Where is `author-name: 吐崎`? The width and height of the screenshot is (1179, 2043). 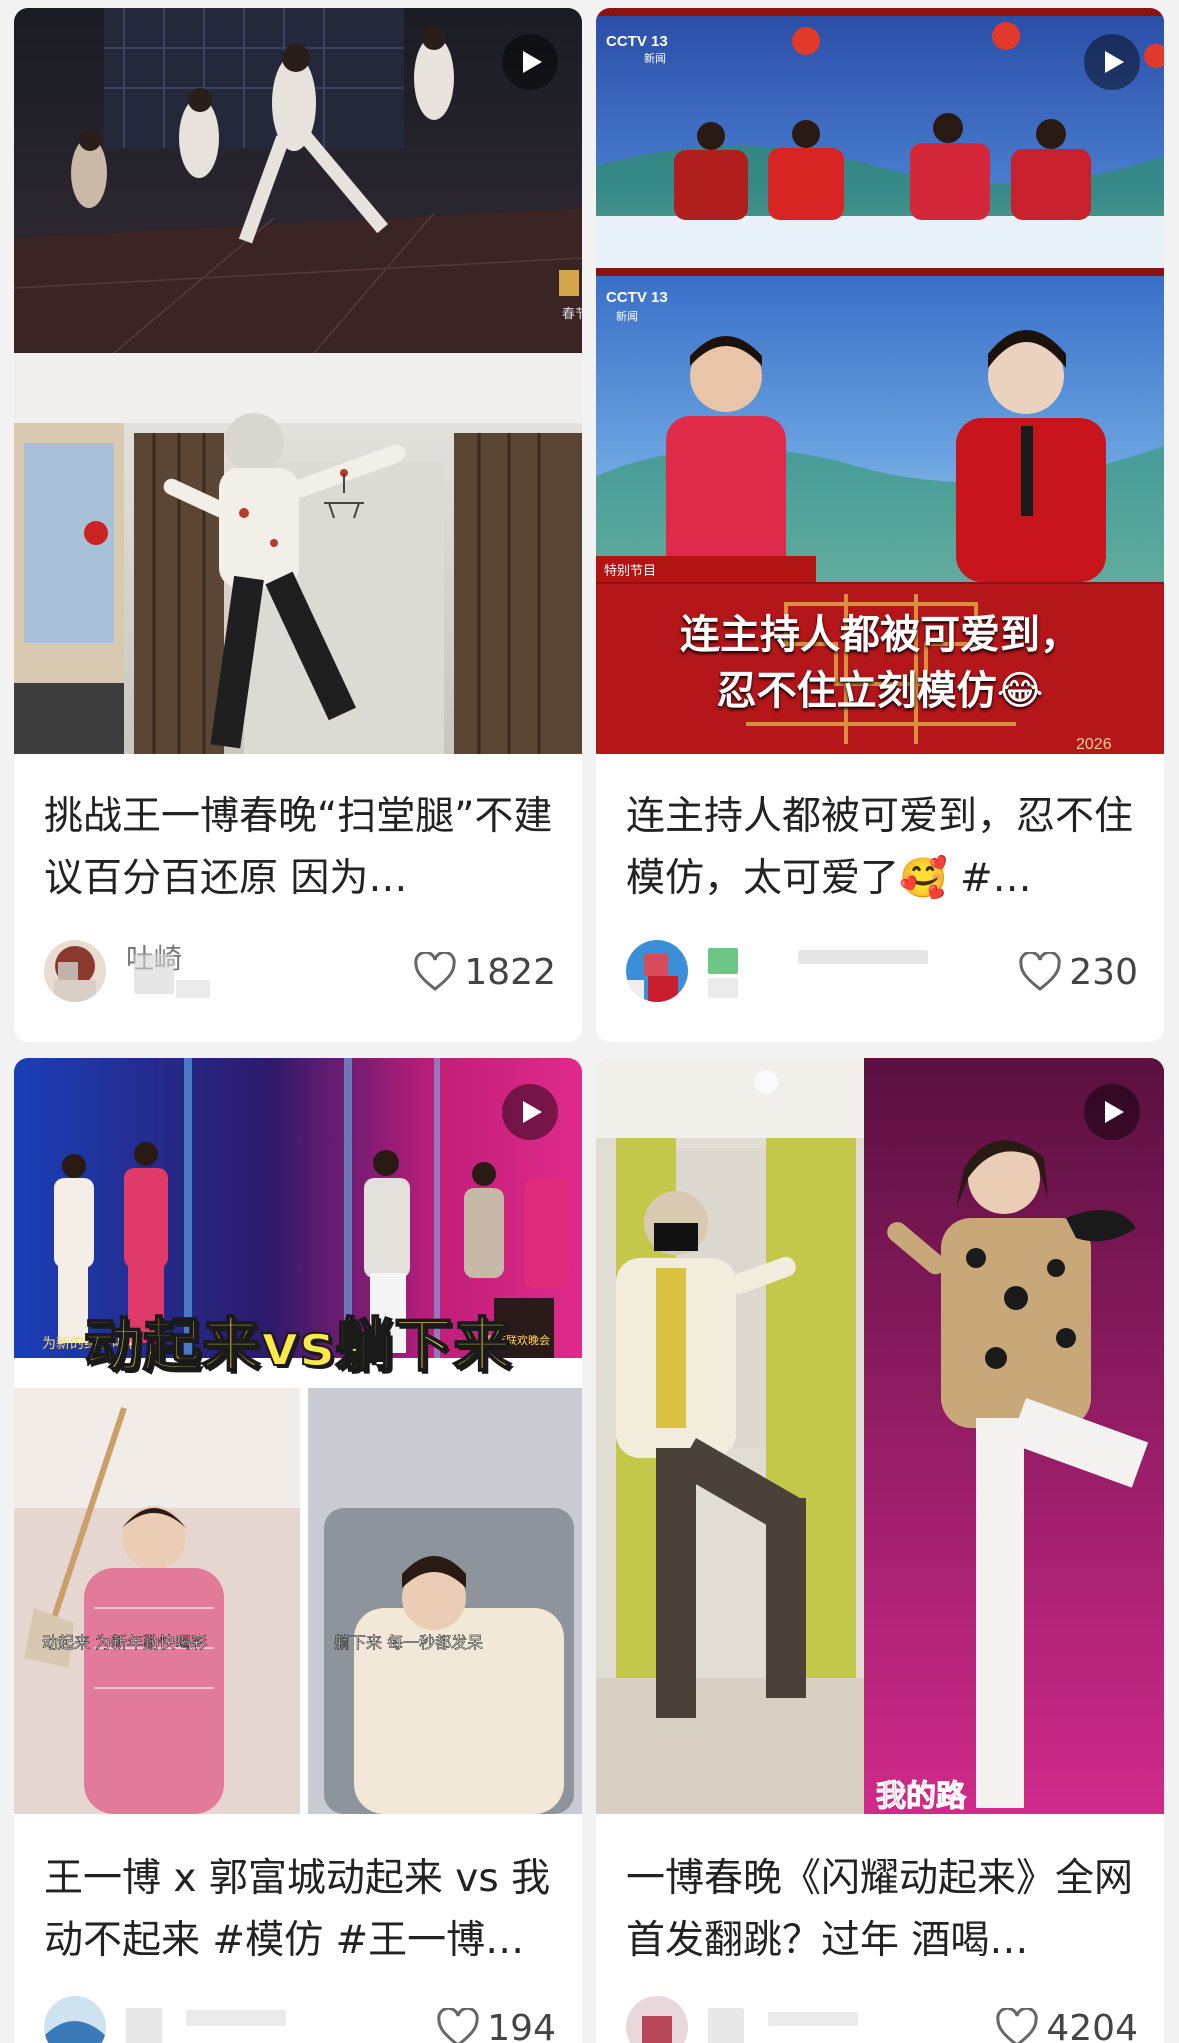
author-name: 吐崎 is located at coordinates (226, 972).